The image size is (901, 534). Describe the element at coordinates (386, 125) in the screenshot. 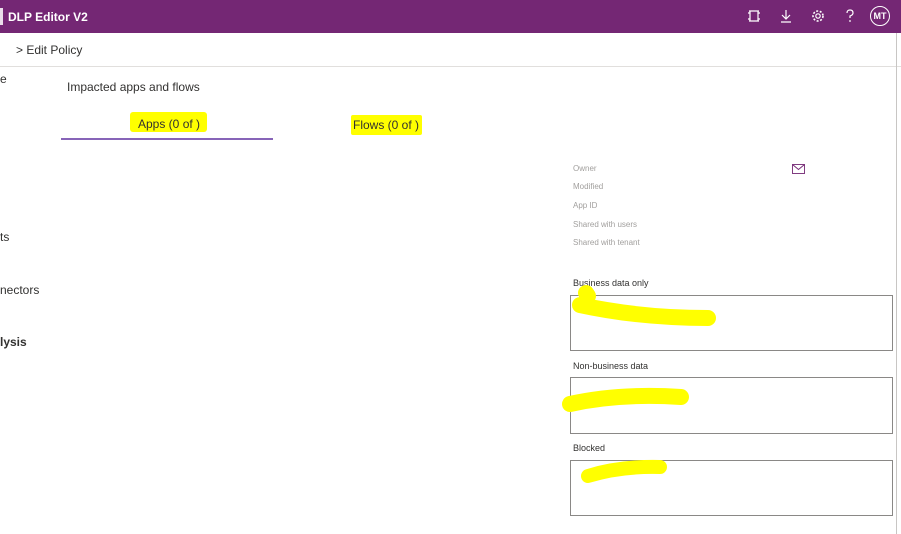

I see `tab-flows: Flows (0 of )` at that location.